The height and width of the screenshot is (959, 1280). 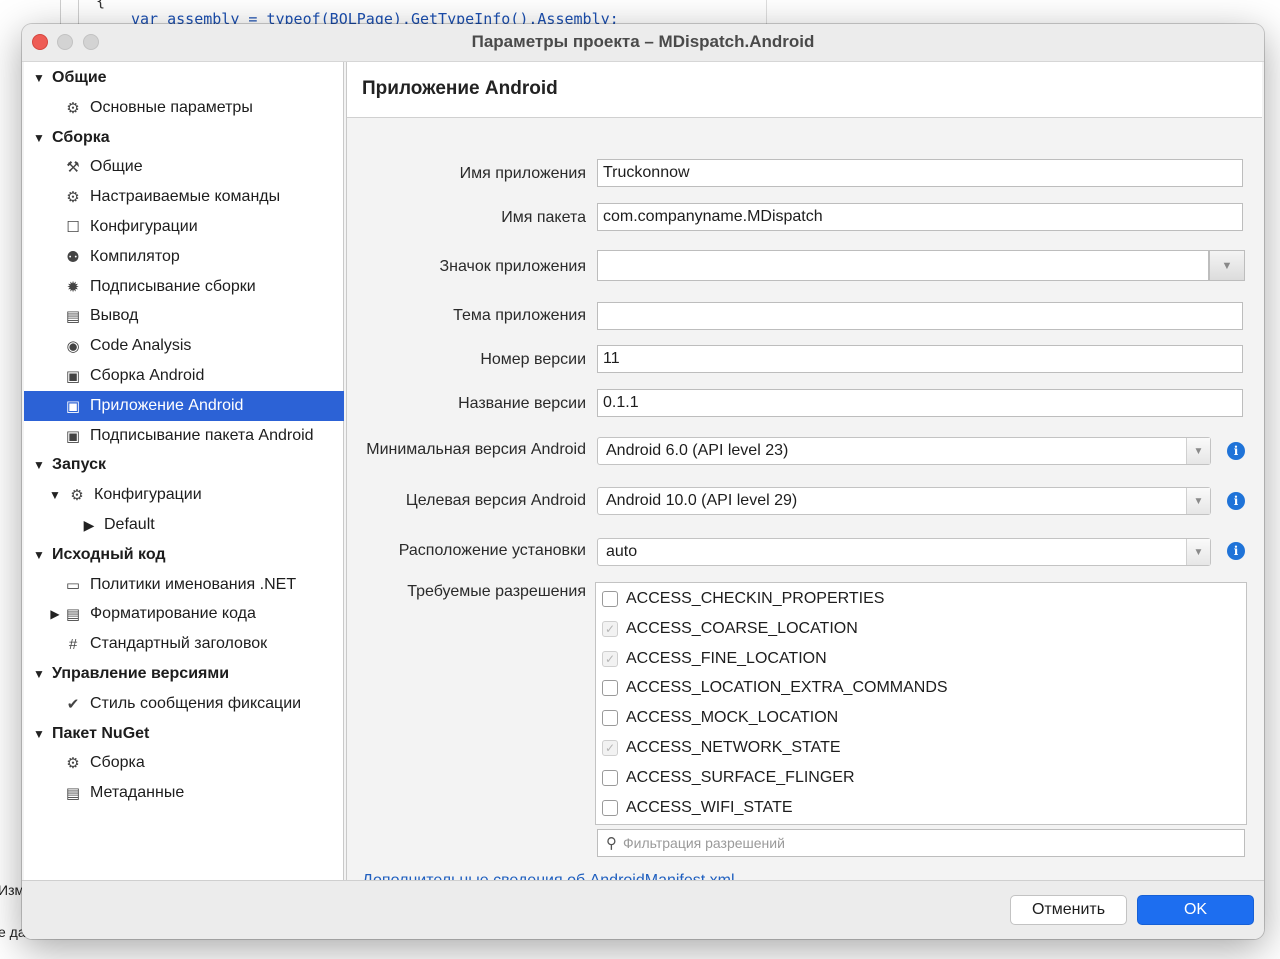 I want to click on permission-label: ACCESS_MOCK_LOCATION, so click(x=732, y=718).